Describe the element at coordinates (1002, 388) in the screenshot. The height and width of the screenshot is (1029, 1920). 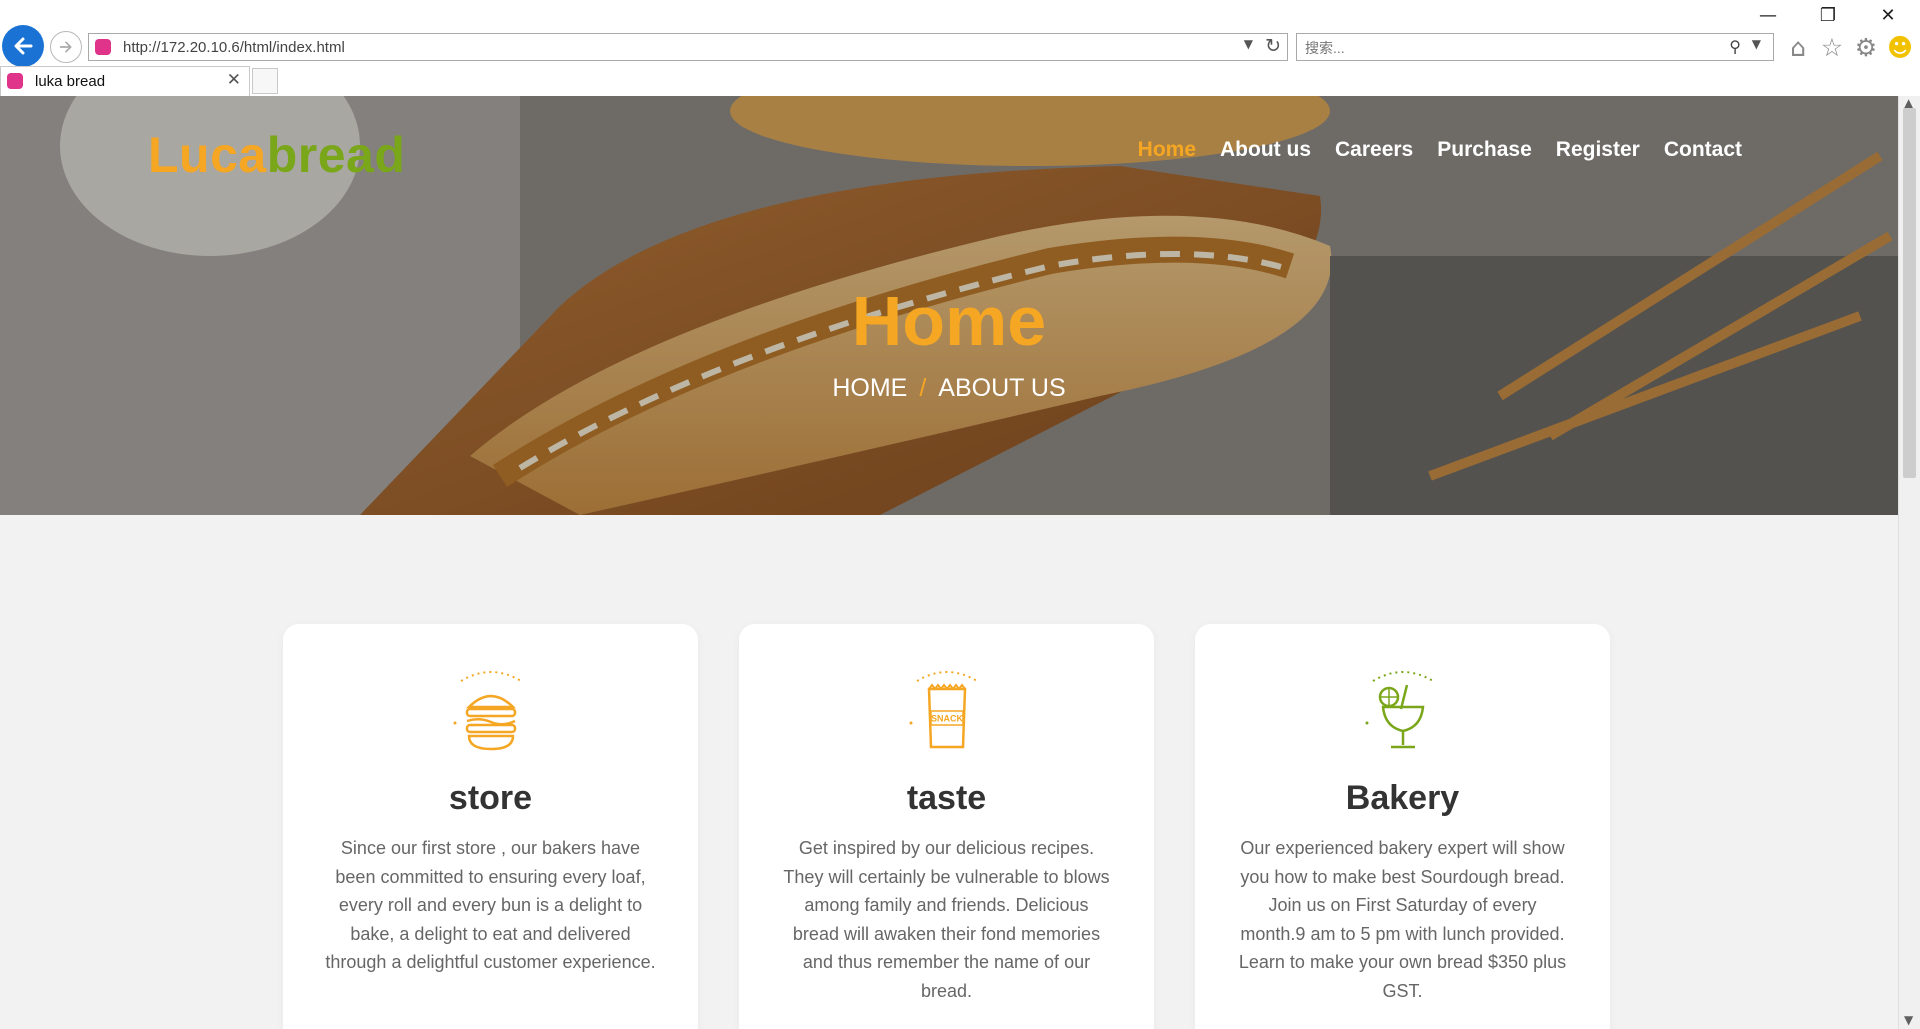
I see `breadcrumb-current: ABOUT US` at that location.